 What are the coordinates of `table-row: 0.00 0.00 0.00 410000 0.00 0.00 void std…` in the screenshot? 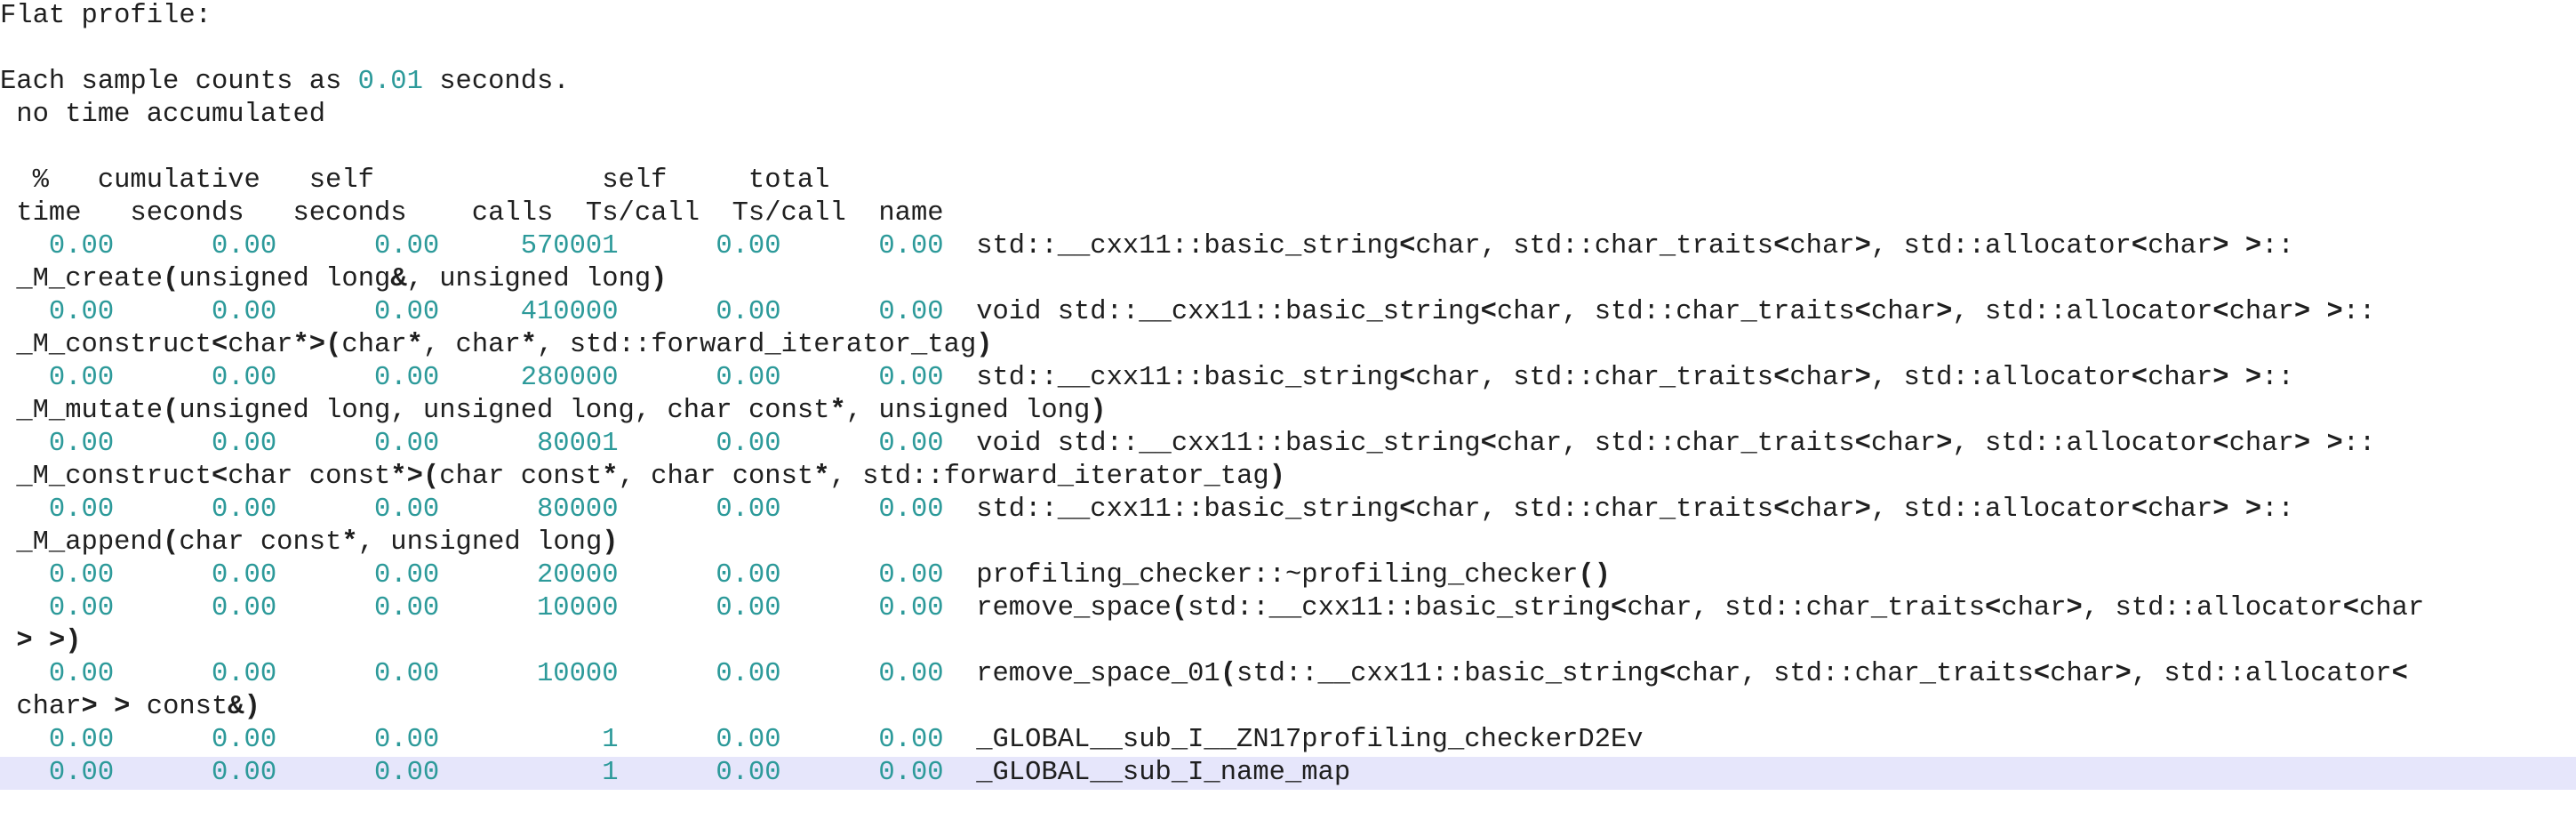 It's located at (1288, 313).